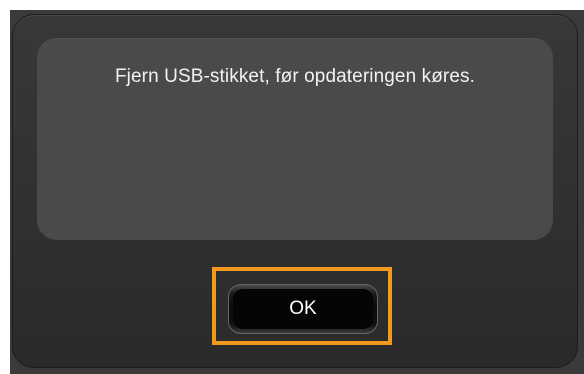 This screenshot has height=374, width=584. I want to click on ok-button-label: OK, so click(303, 308).